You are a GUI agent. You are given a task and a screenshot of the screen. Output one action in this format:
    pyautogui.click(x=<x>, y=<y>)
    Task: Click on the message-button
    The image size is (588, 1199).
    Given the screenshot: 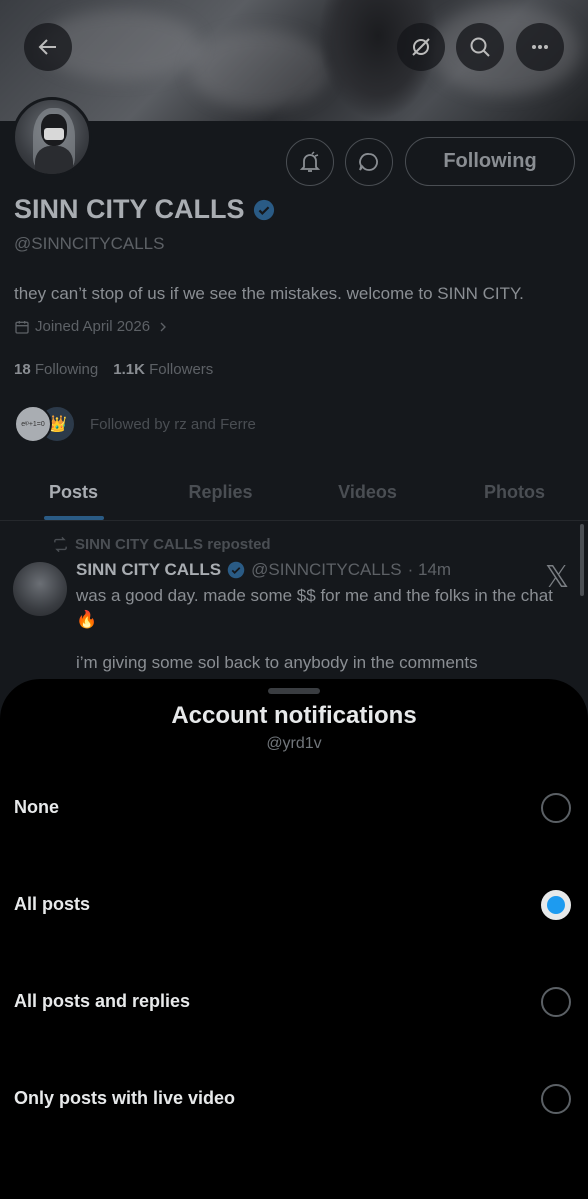 What is the action you would take?
    pyautogui.click(x=369, y=162)
    